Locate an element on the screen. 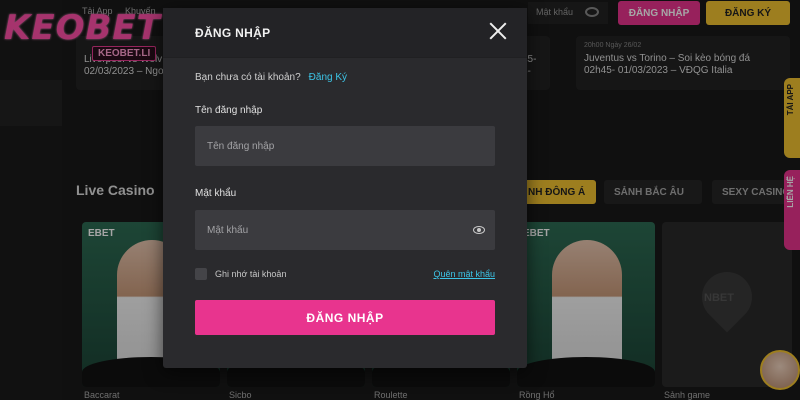 This screenshot has height=400, width=800. password-label: Mật khẩu is located at coordinates (216, 193).